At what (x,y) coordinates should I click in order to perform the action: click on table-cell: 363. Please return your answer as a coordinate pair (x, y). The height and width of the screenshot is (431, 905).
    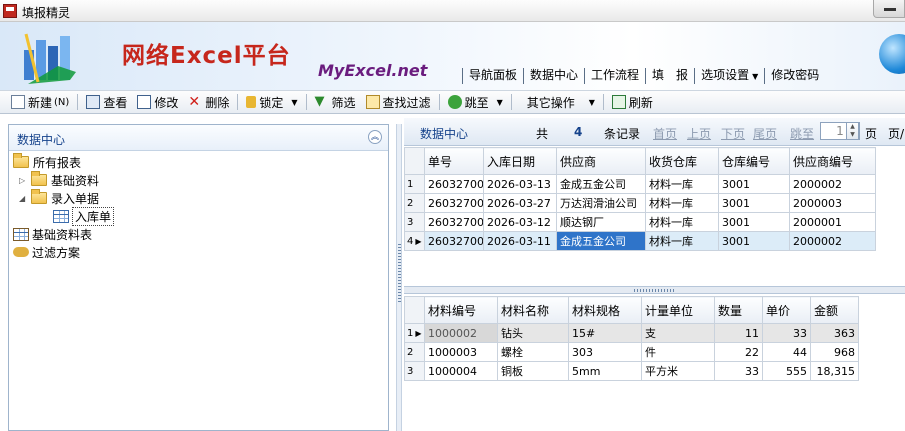
    Looking at the image, I should click on (834, 333).